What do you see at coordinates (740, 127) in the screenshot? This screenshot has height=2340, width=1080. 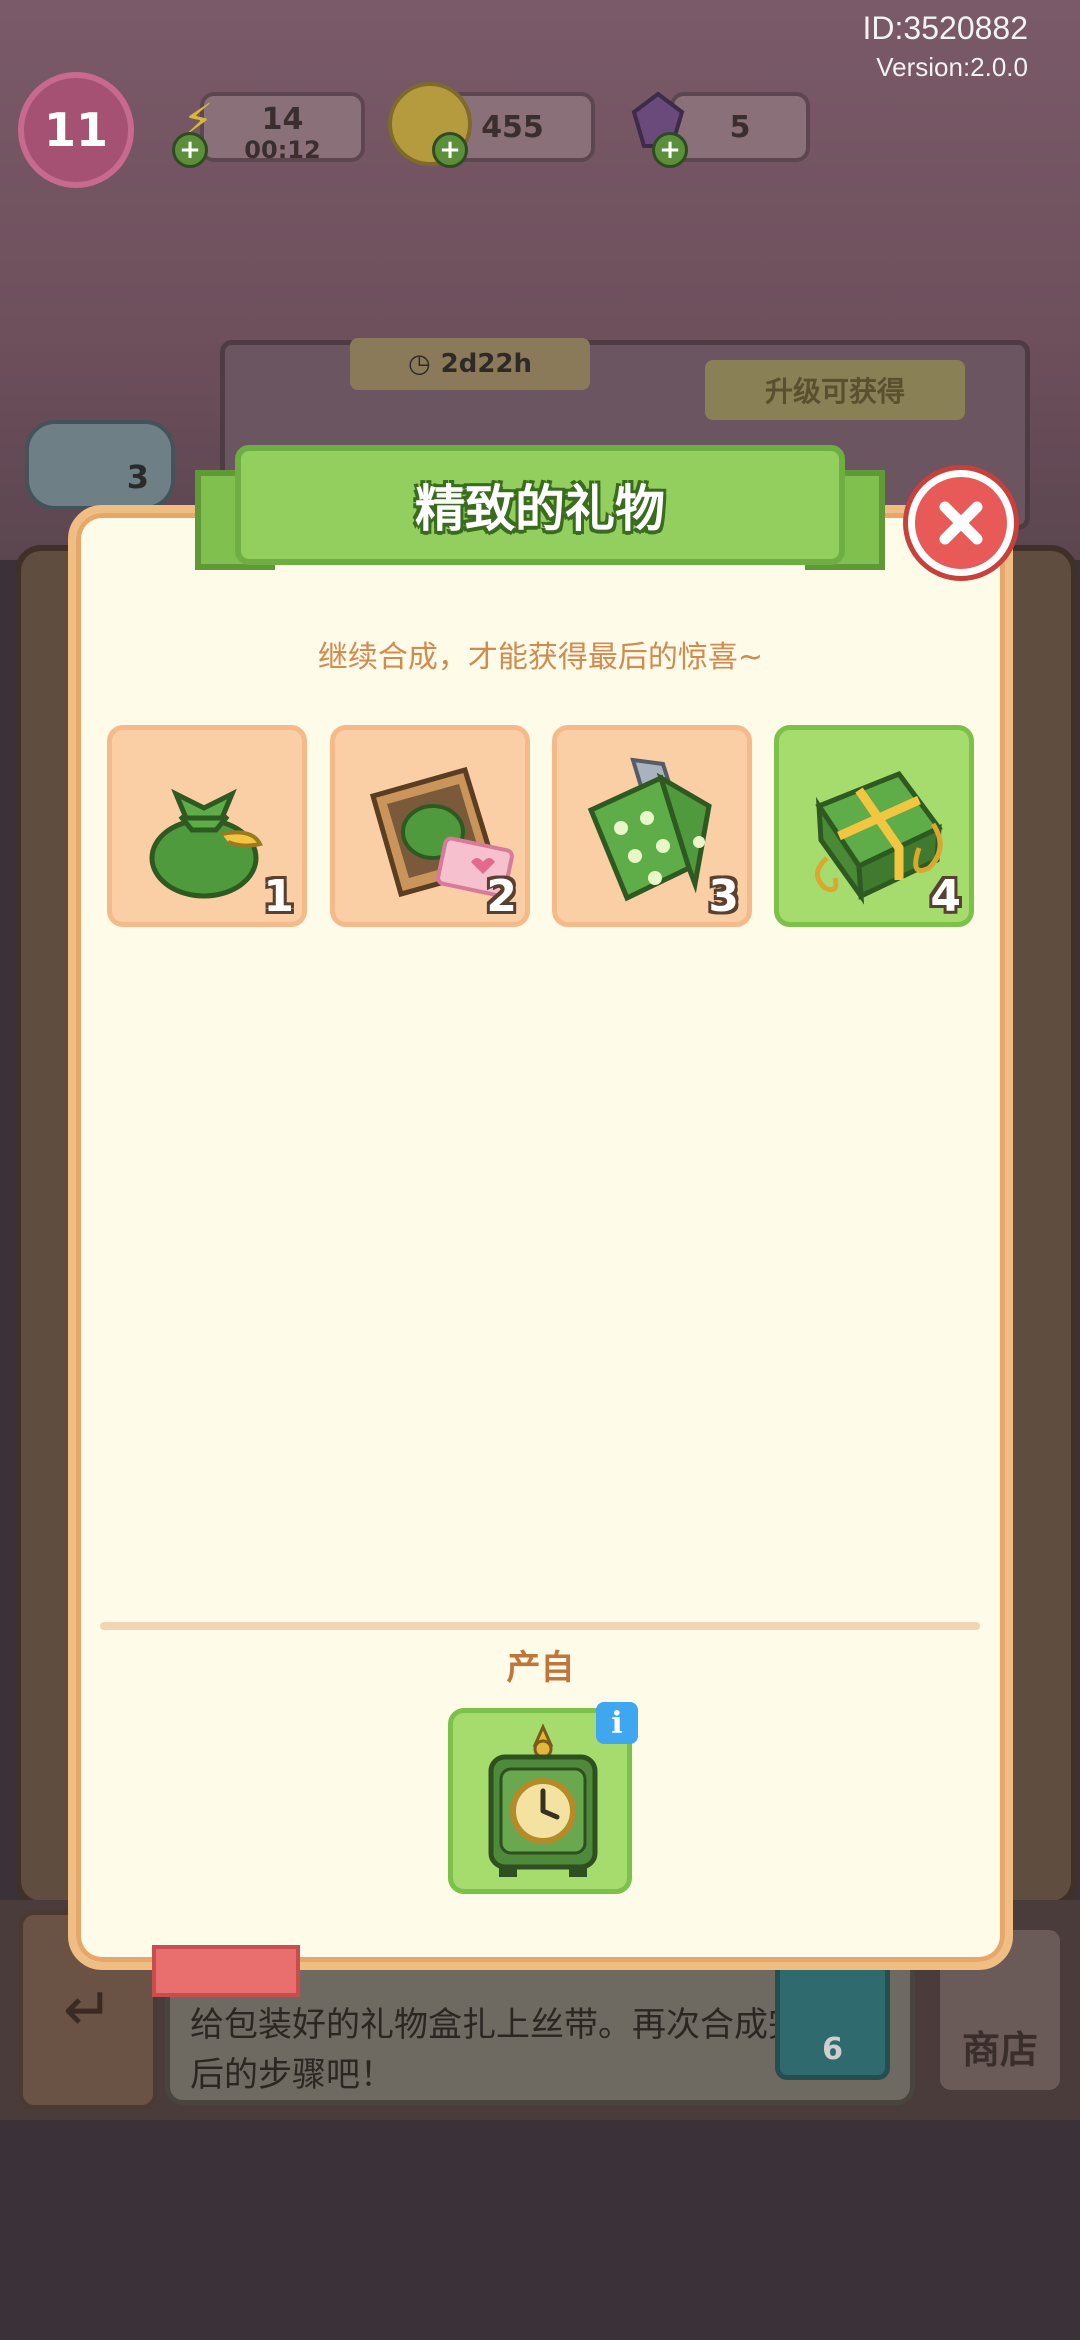 I see `gems-value: 5` at bounding box center [740, 127].